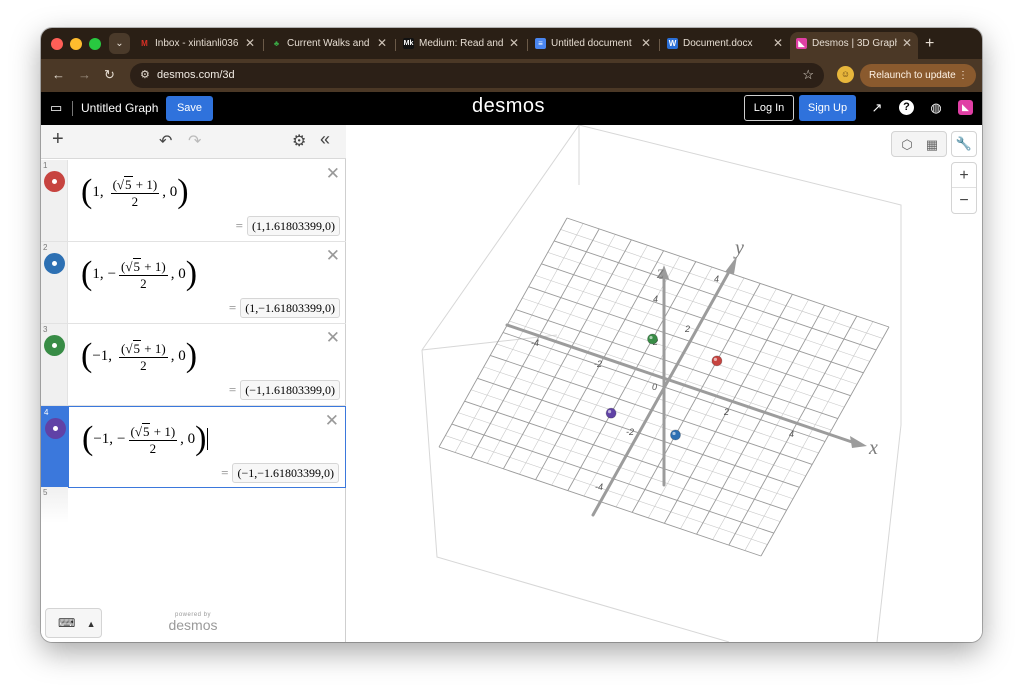 Image resolution: width=1023 pixels, height=697 pixels. What do you see at coordinates (725, 45) in the screenshot?
I see `tab-word-doc: W Document.docx ✕` at bounding box center [725, 45].